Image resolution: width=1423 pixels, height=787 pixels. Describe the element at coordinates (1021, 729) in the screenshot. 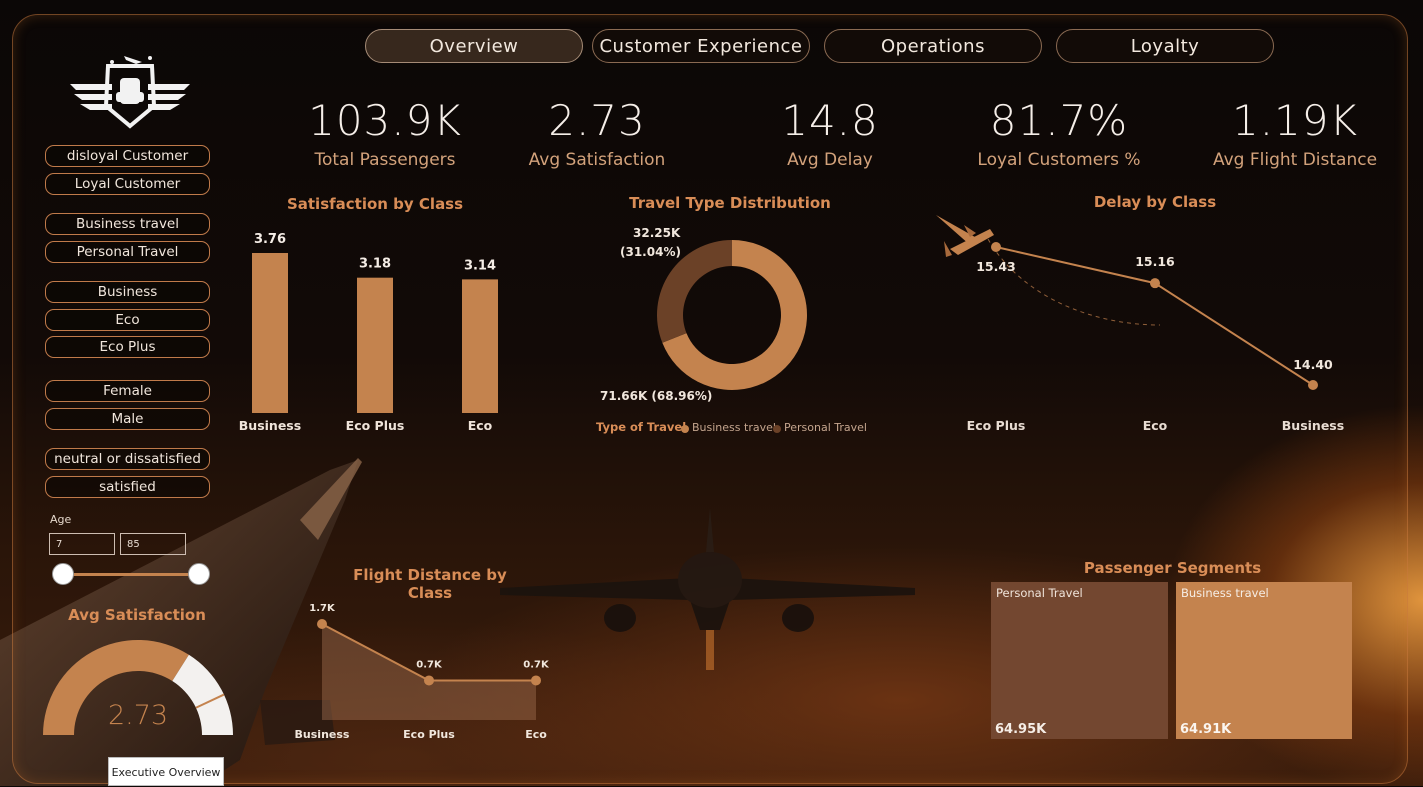

I see `treemap-personal-value: 64.95K` at that location.